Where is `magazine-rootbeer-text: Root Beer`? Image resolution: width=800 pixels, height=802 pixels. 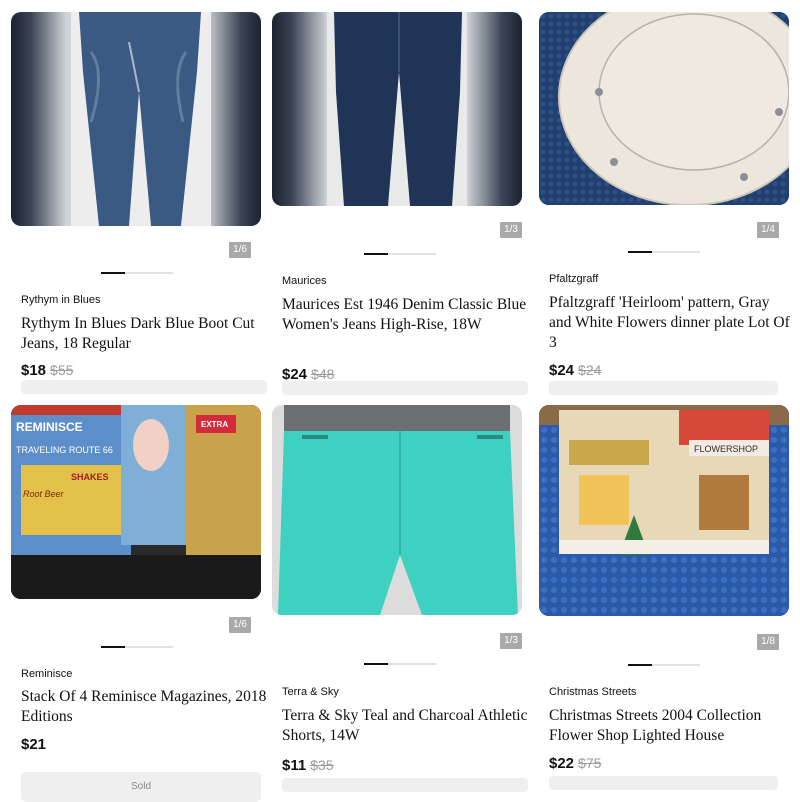
magazine-rootbeer-text: Root Beer is located at coordinates (44, 494).